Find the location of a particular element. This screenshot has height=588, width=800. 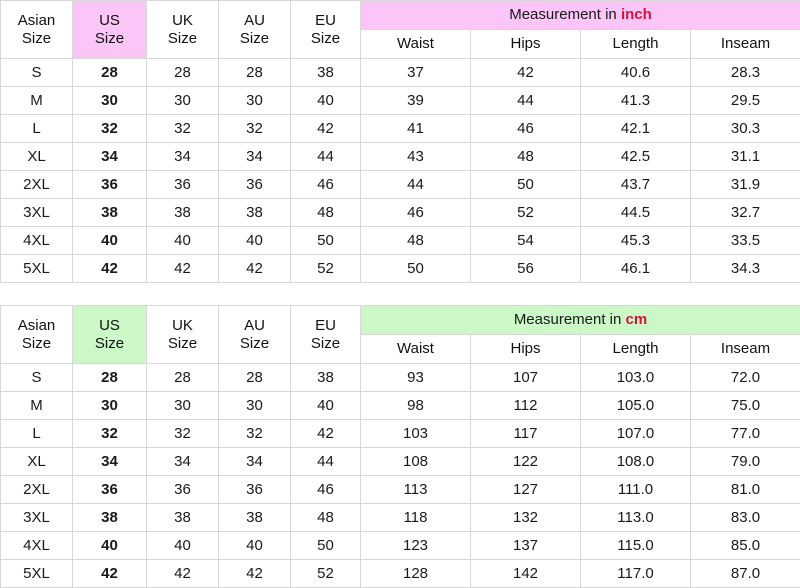

cell-eu-size: 38 is located at coordinates (326, 378).